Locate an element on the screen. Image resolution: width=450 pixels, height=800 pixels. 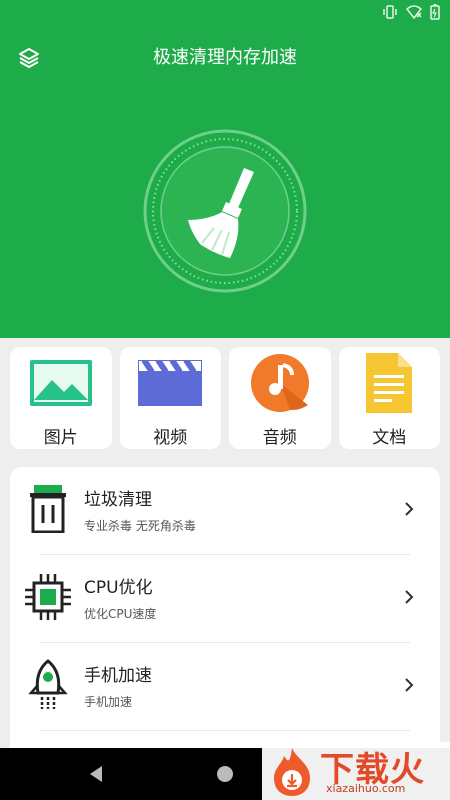
nav-home-button is located at coordinates (225, 774).